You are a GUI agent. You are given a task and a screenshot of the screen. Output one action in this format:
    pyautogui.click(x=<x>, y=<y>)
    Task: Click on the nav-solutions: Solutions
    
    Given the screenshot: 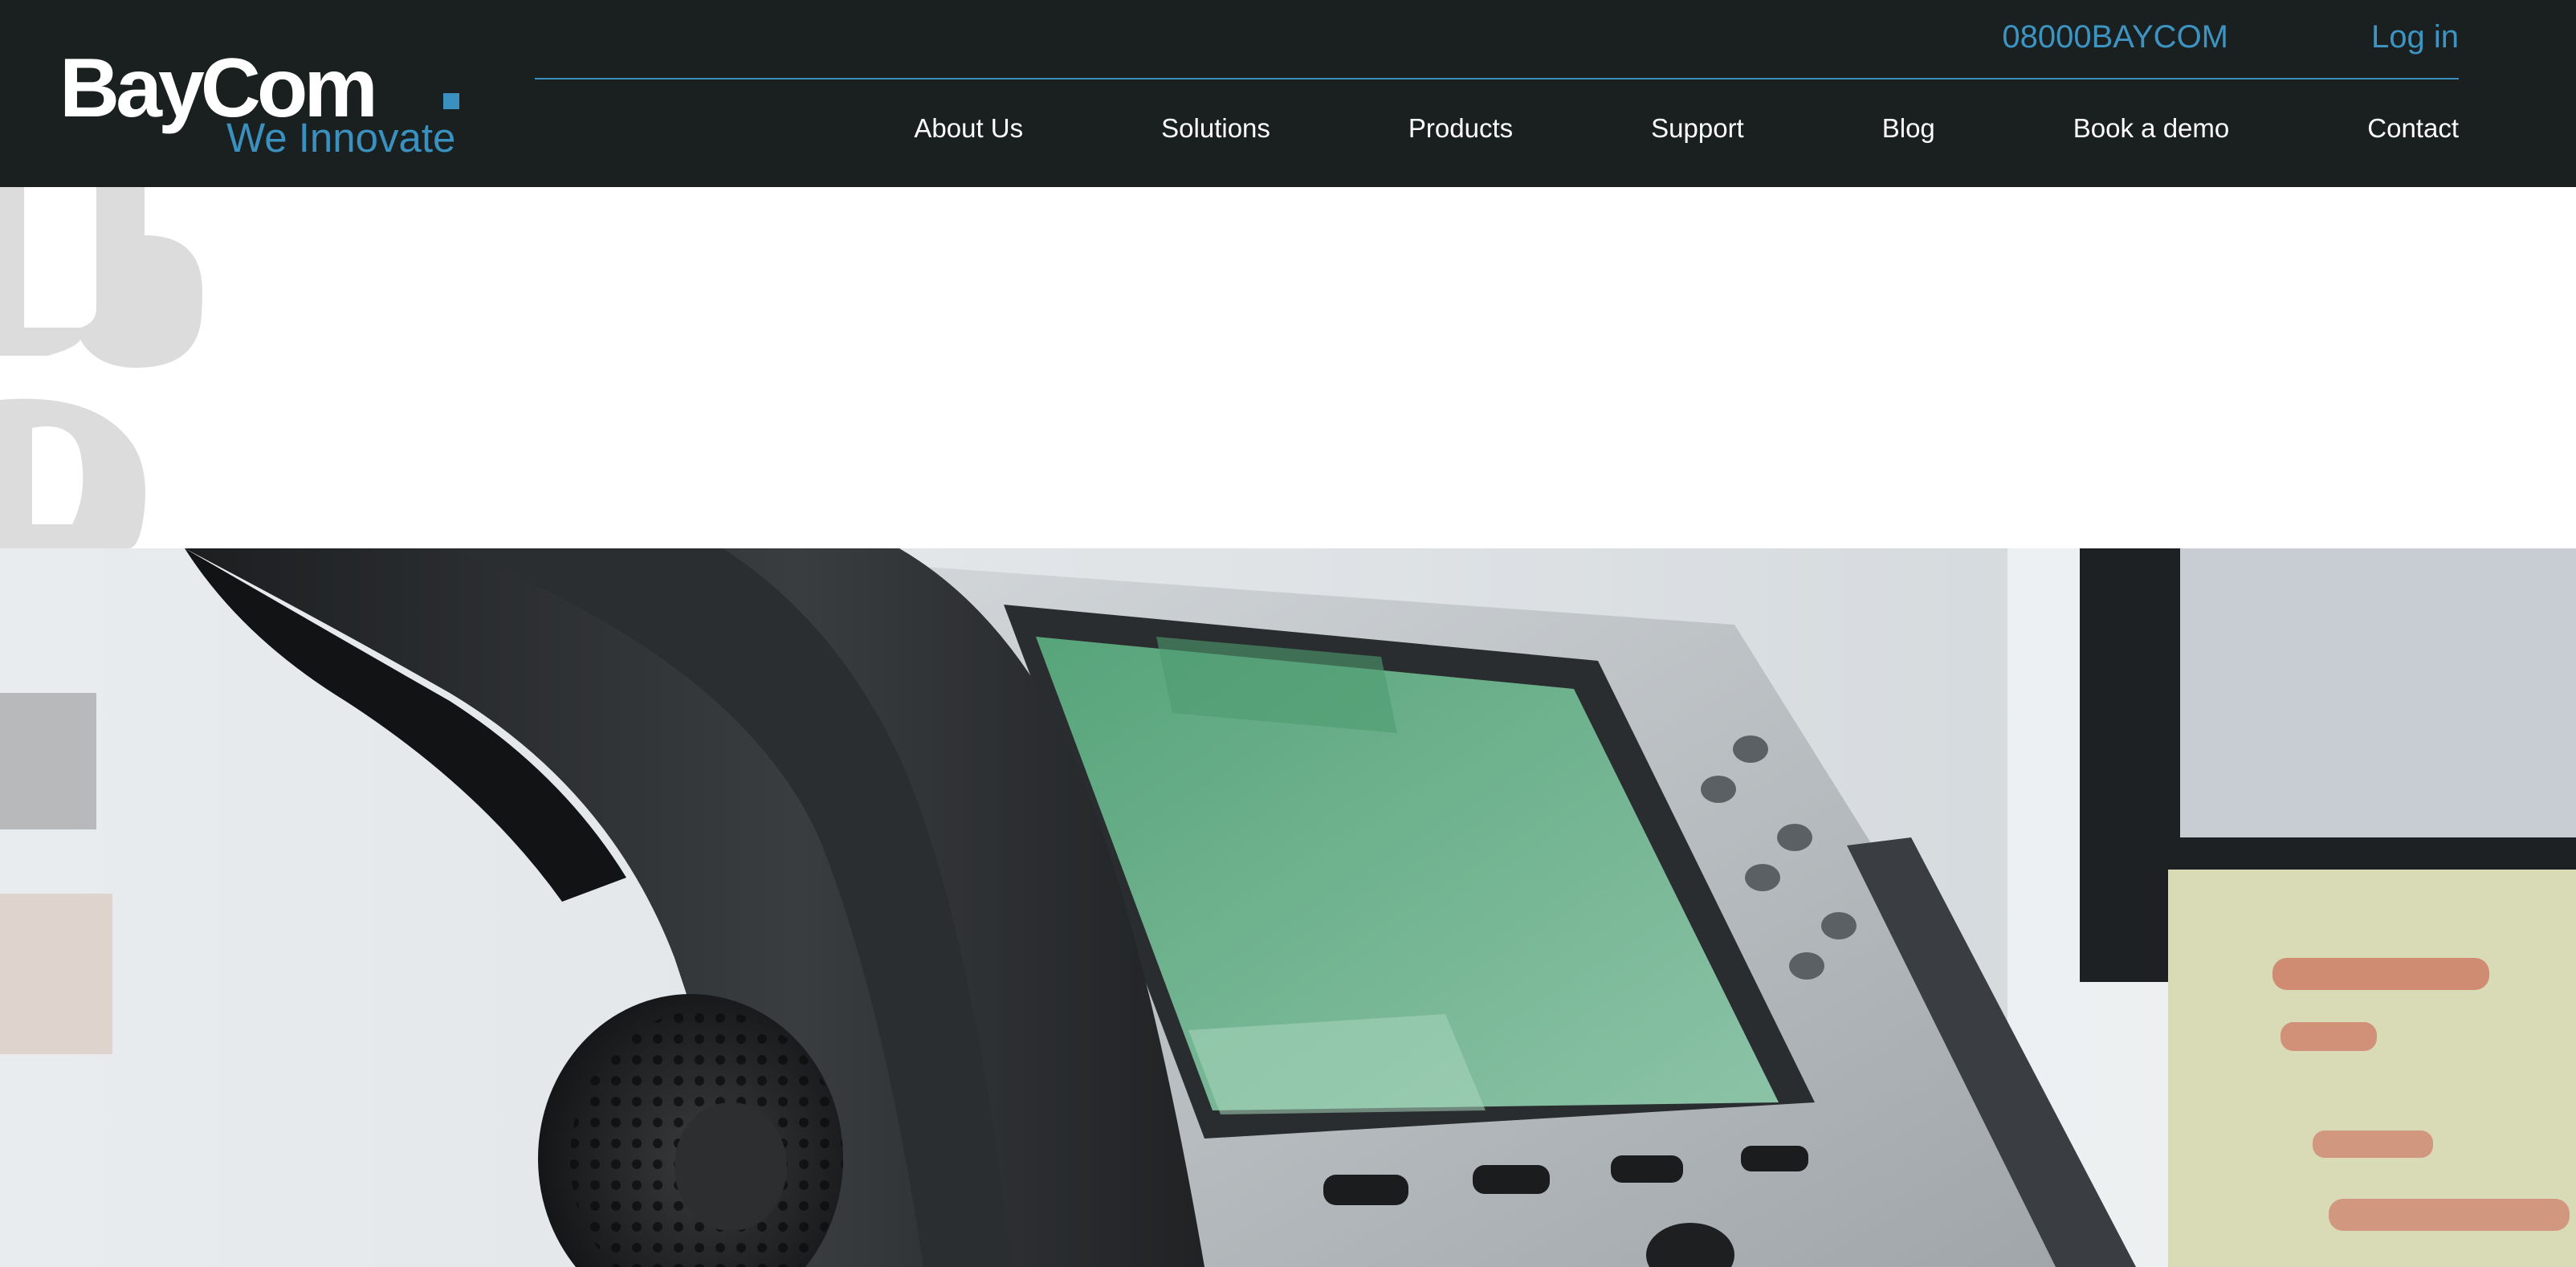 What is the action you would take?
    pyautogui.click(x=1215, y=128)
    